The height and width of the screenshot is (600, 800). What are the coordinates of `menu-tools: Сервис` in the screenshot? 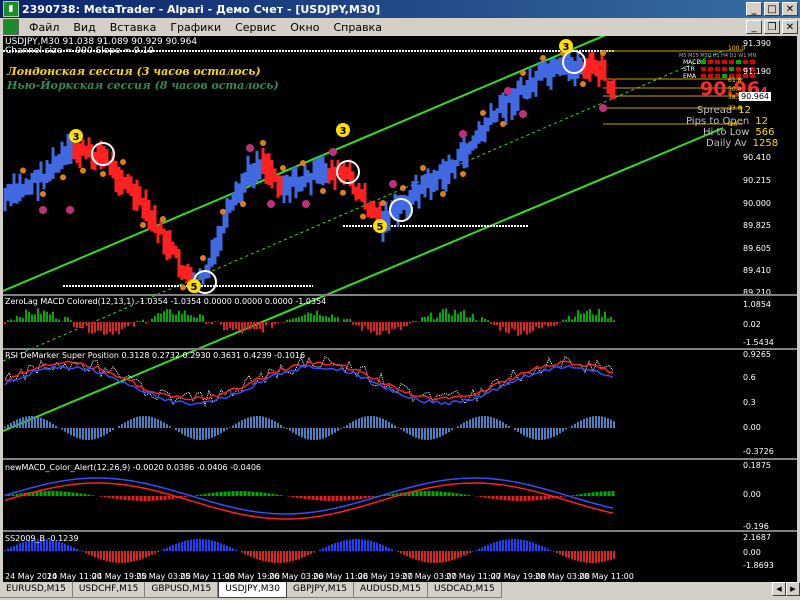 It's located at (255, 27).